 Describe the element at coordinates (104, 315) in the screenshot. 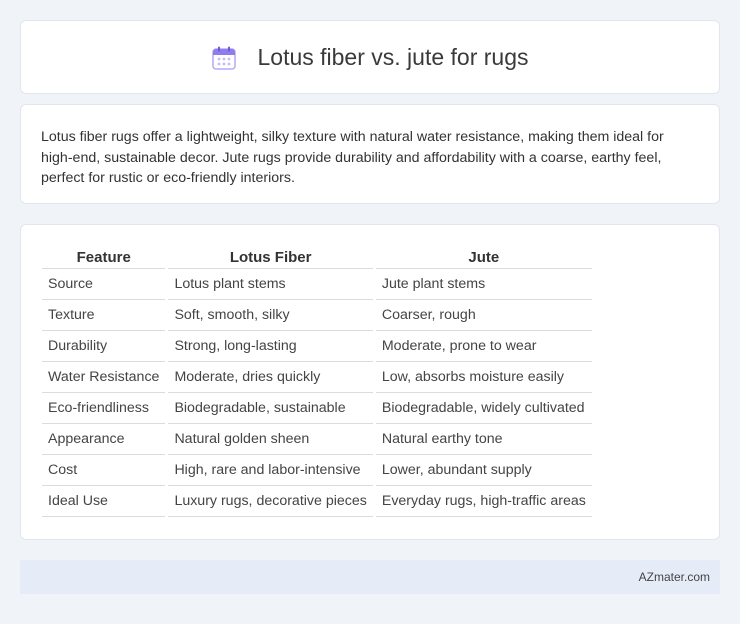

I see `feature-cell: Texture` at that location.